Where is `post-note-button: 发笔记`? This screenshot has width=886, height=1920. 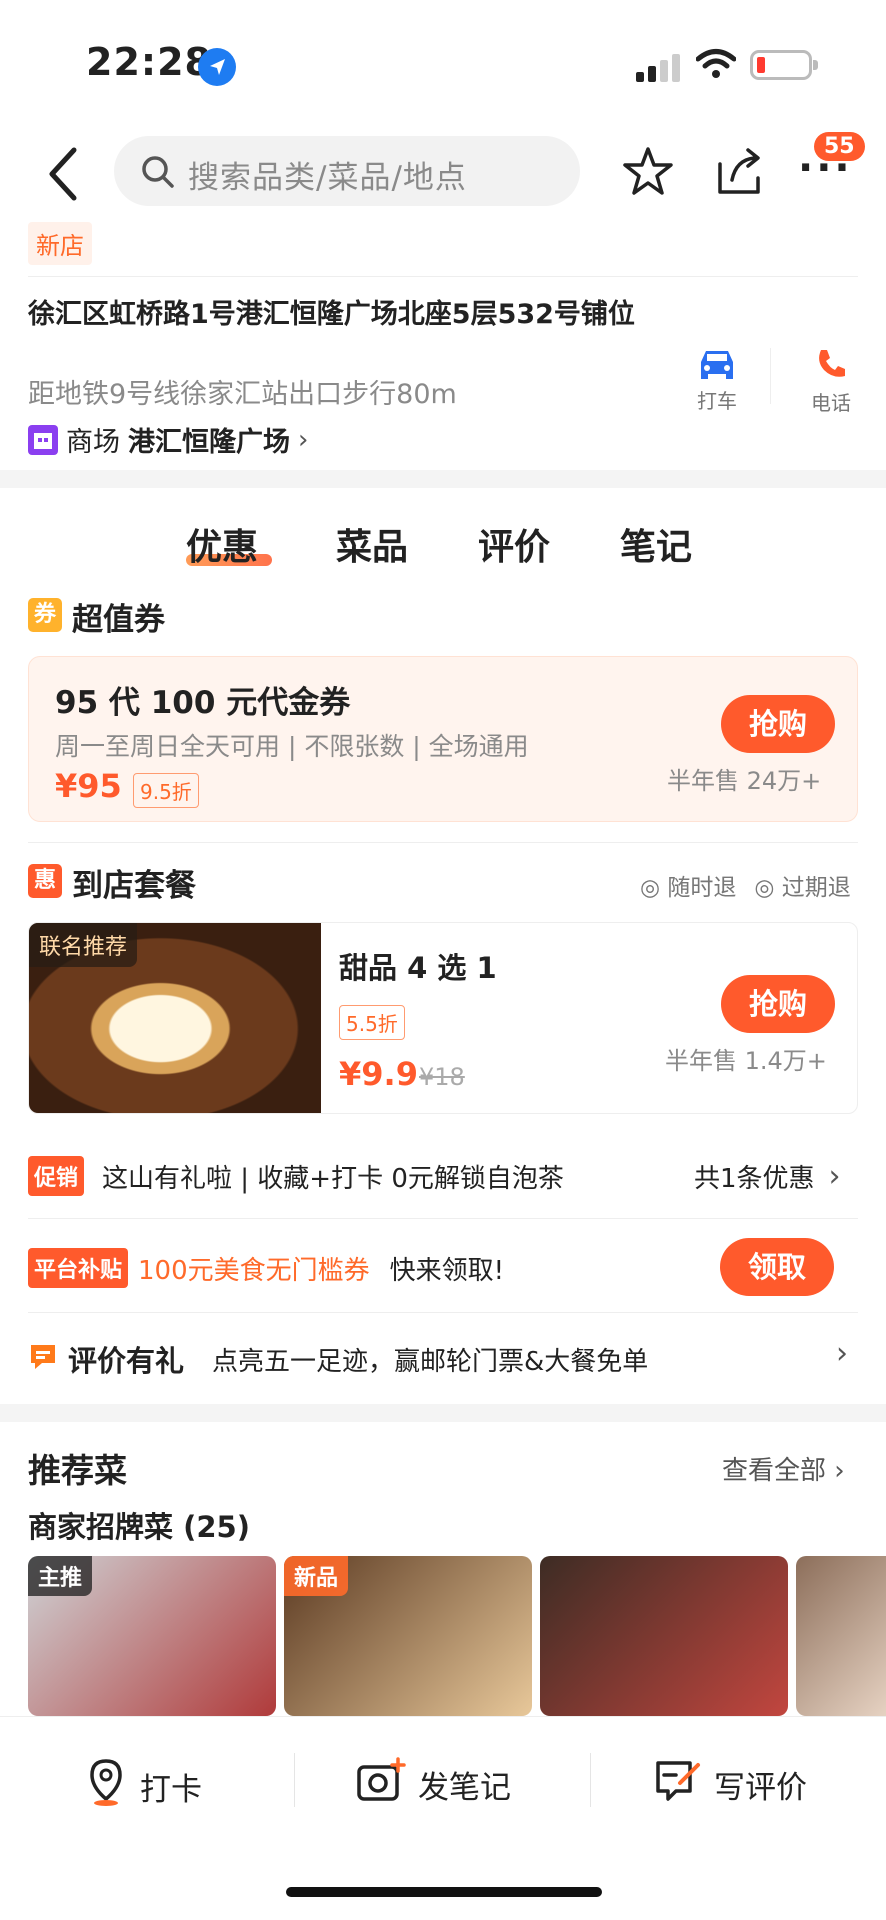 post-note-button: 发笔记 is located at coordinates (433, 1784).